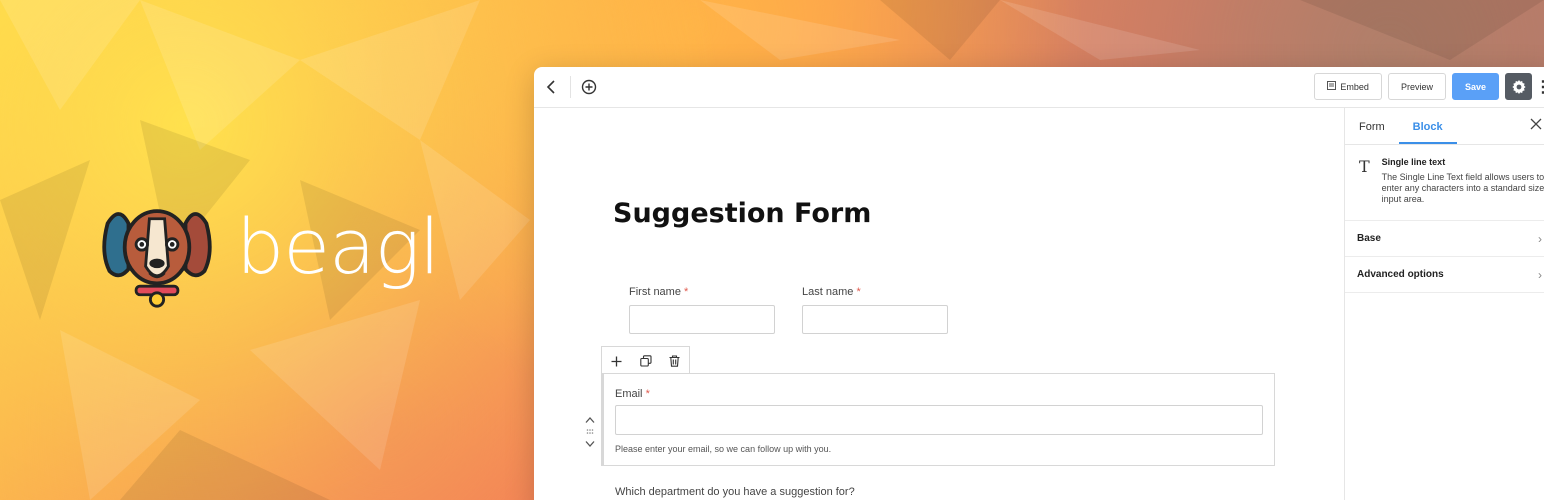 Image resolution: width=1544 pixels, height=500 pixels. I want to click on preview-button: Preview, so click(1416, 86).